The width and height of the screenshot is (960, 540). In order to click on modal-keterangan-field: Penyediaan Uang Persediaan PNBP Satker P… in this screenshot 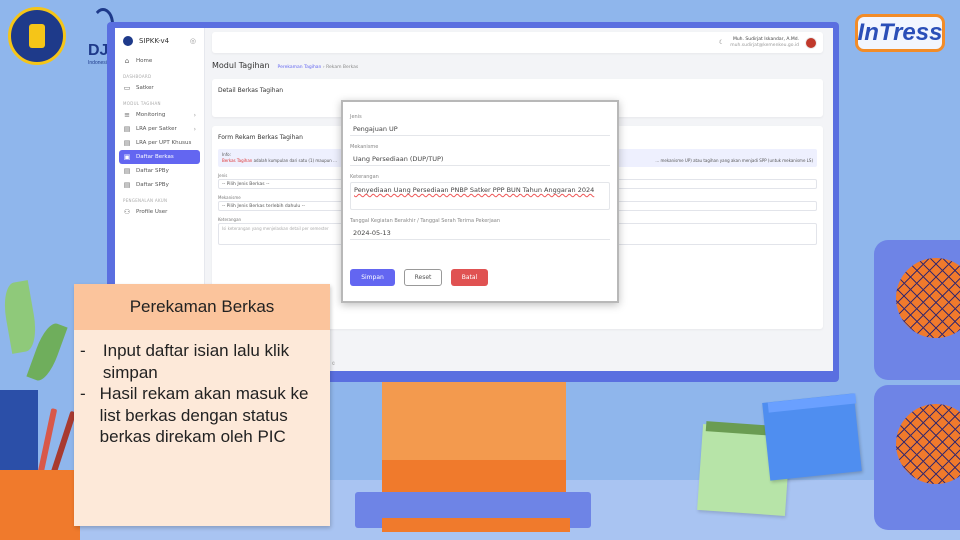, I will do `click(480, 196)`.